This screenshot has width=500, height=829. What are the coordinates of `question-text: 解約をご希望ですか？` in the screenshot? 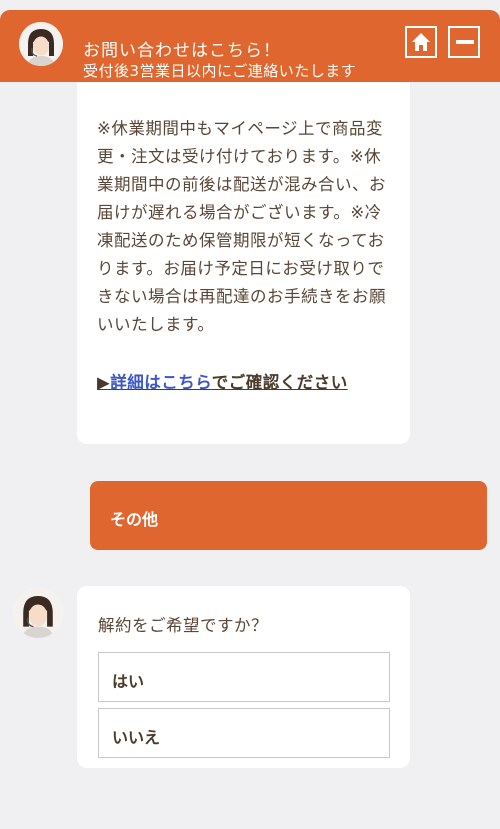 It's located at (183, 625).